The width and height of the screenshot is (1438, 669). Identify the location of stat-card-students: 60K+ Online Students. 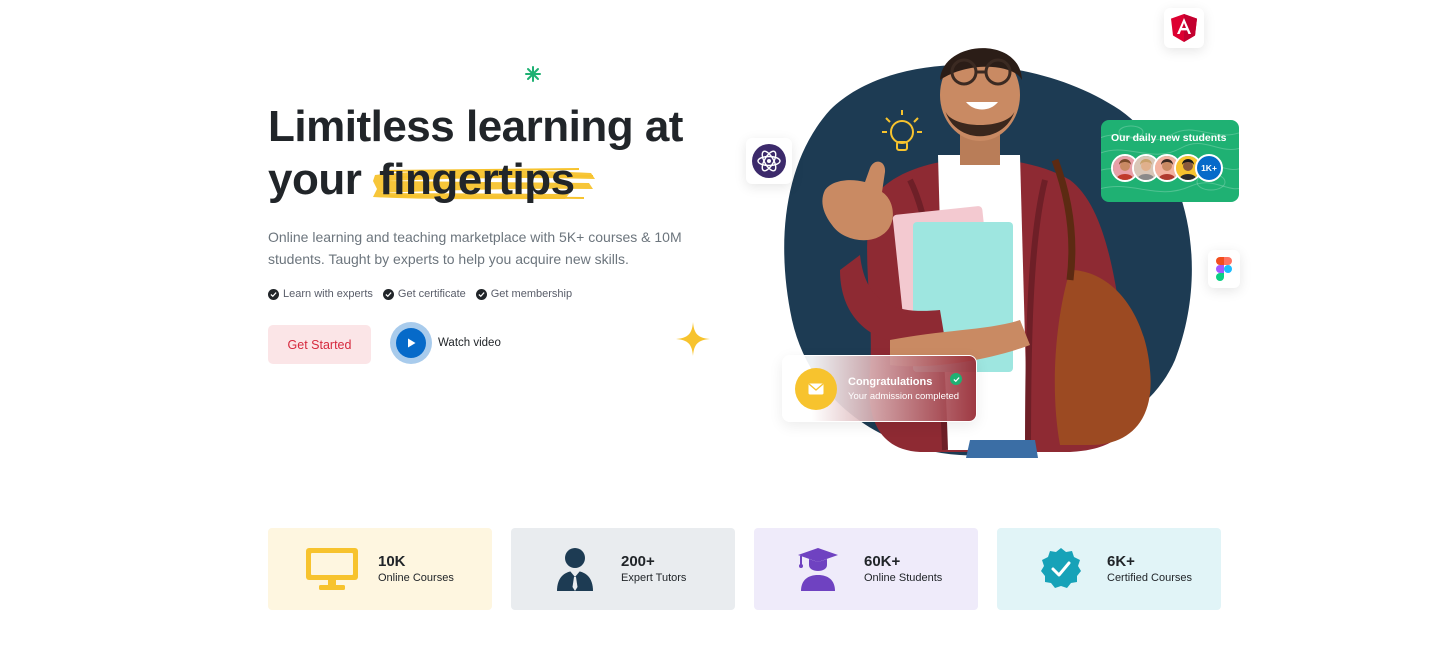
(866, 569).